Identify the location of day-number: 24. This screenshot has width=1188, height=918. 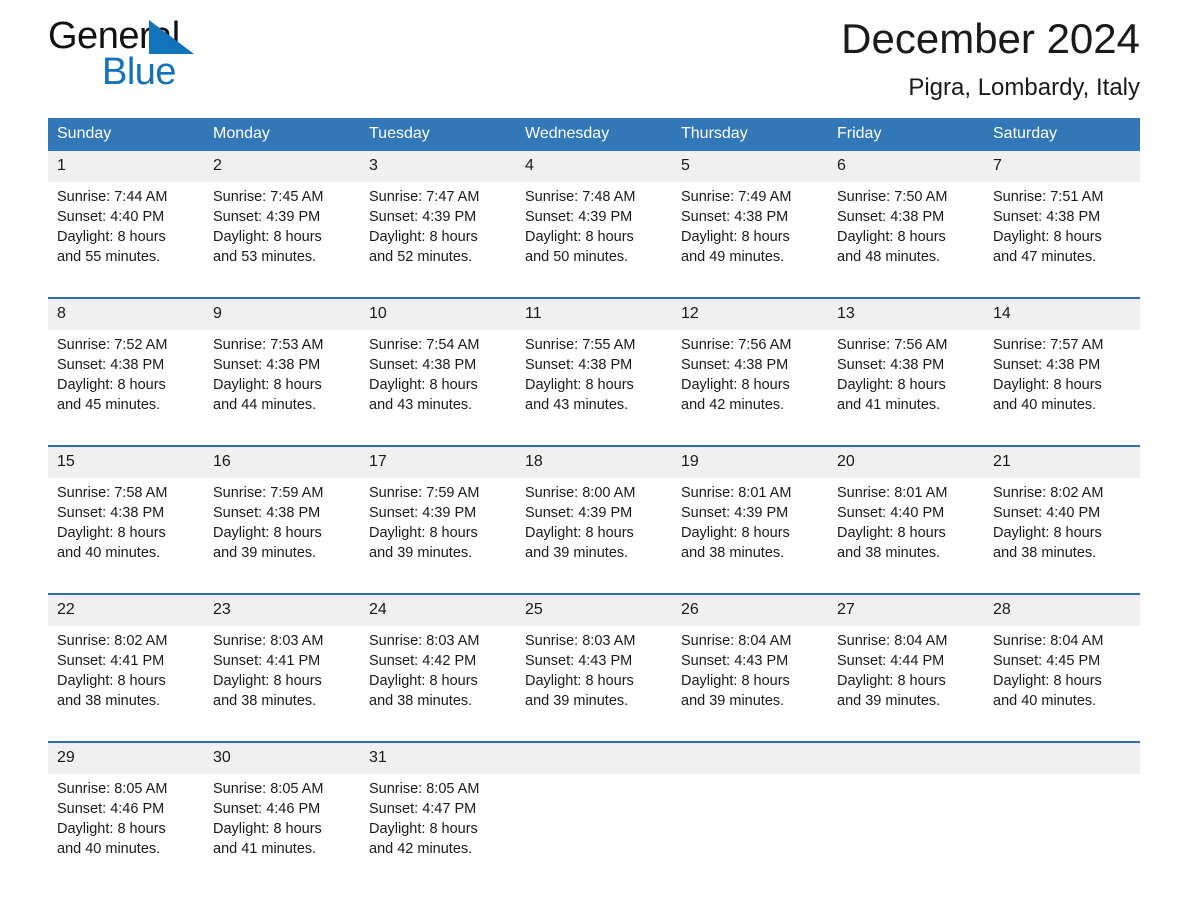
(438, 610).